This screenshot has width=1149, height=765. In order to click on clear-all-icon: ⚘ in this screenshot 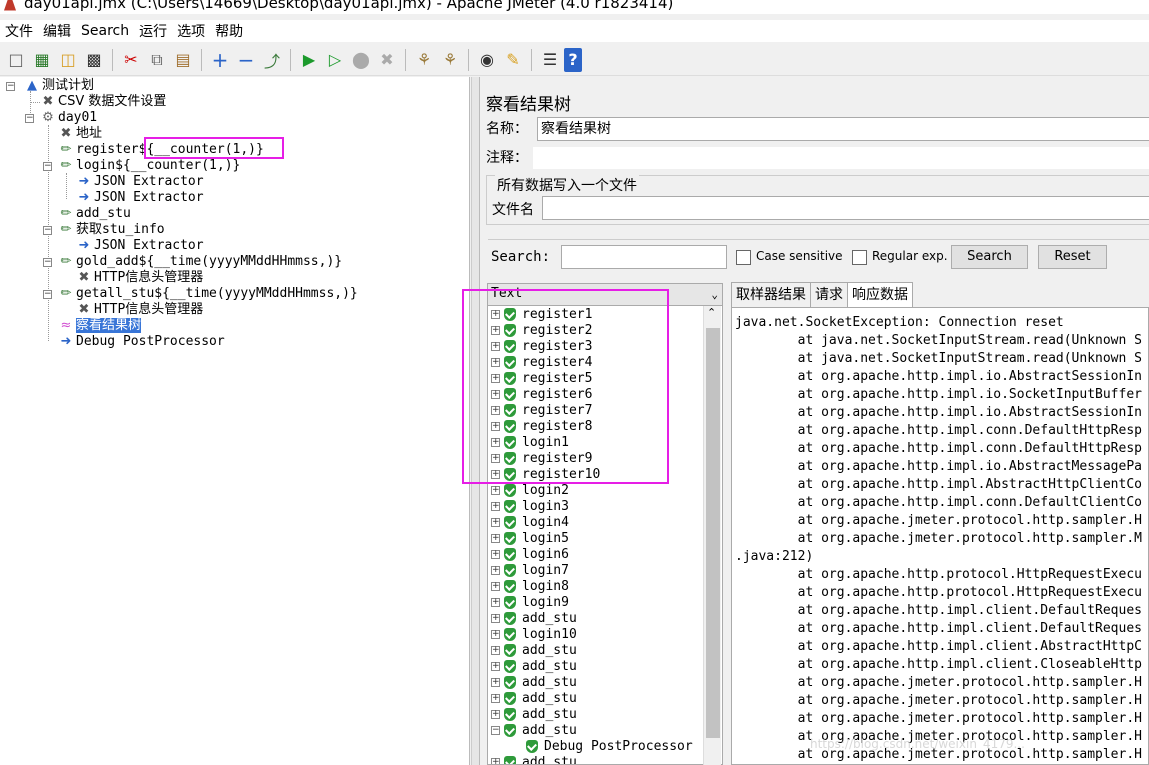, I will do `click(450, 60)`.